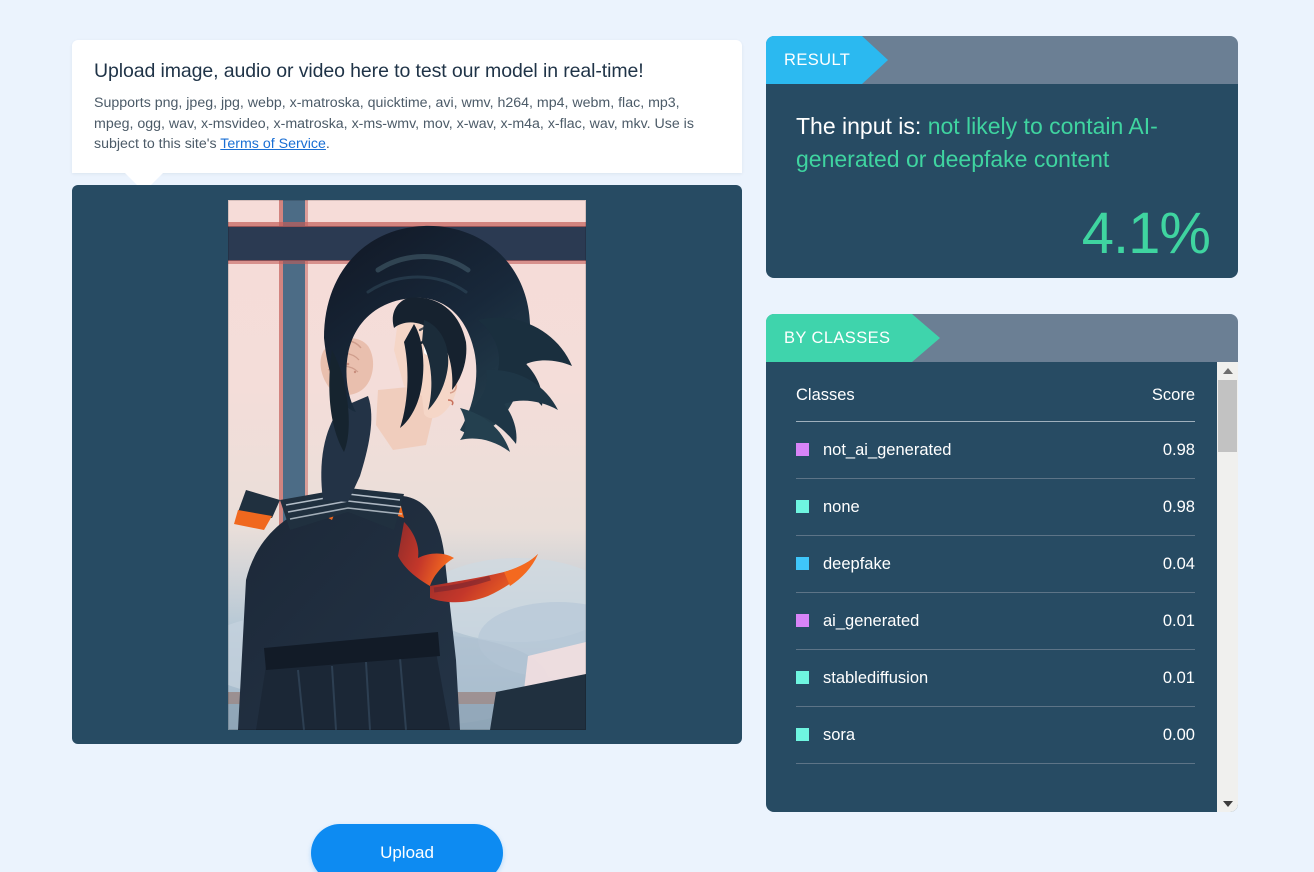 The height and width of the screenshot is (872, 1314). Describe the element at coordinates (952, 735) in the screenshot. I see `class-name-cell: sora` at that location.